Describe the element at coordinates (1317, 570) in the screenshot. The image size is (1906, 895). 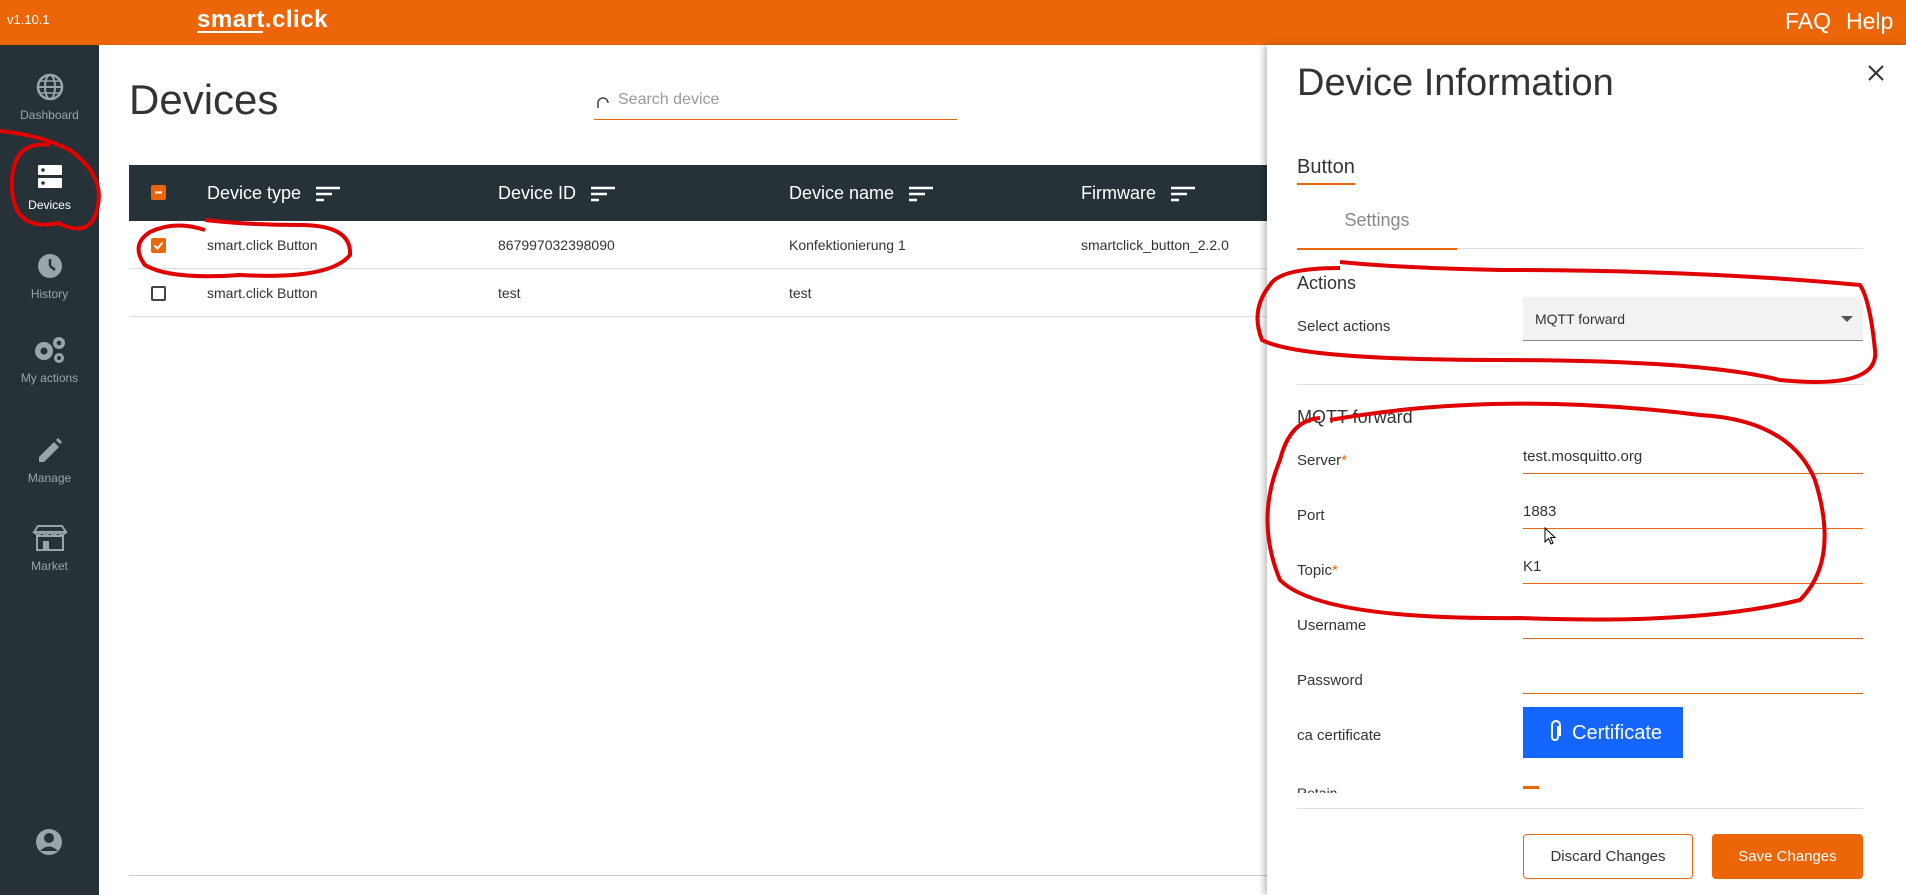
I see `topic-label: Topic*` at that location.